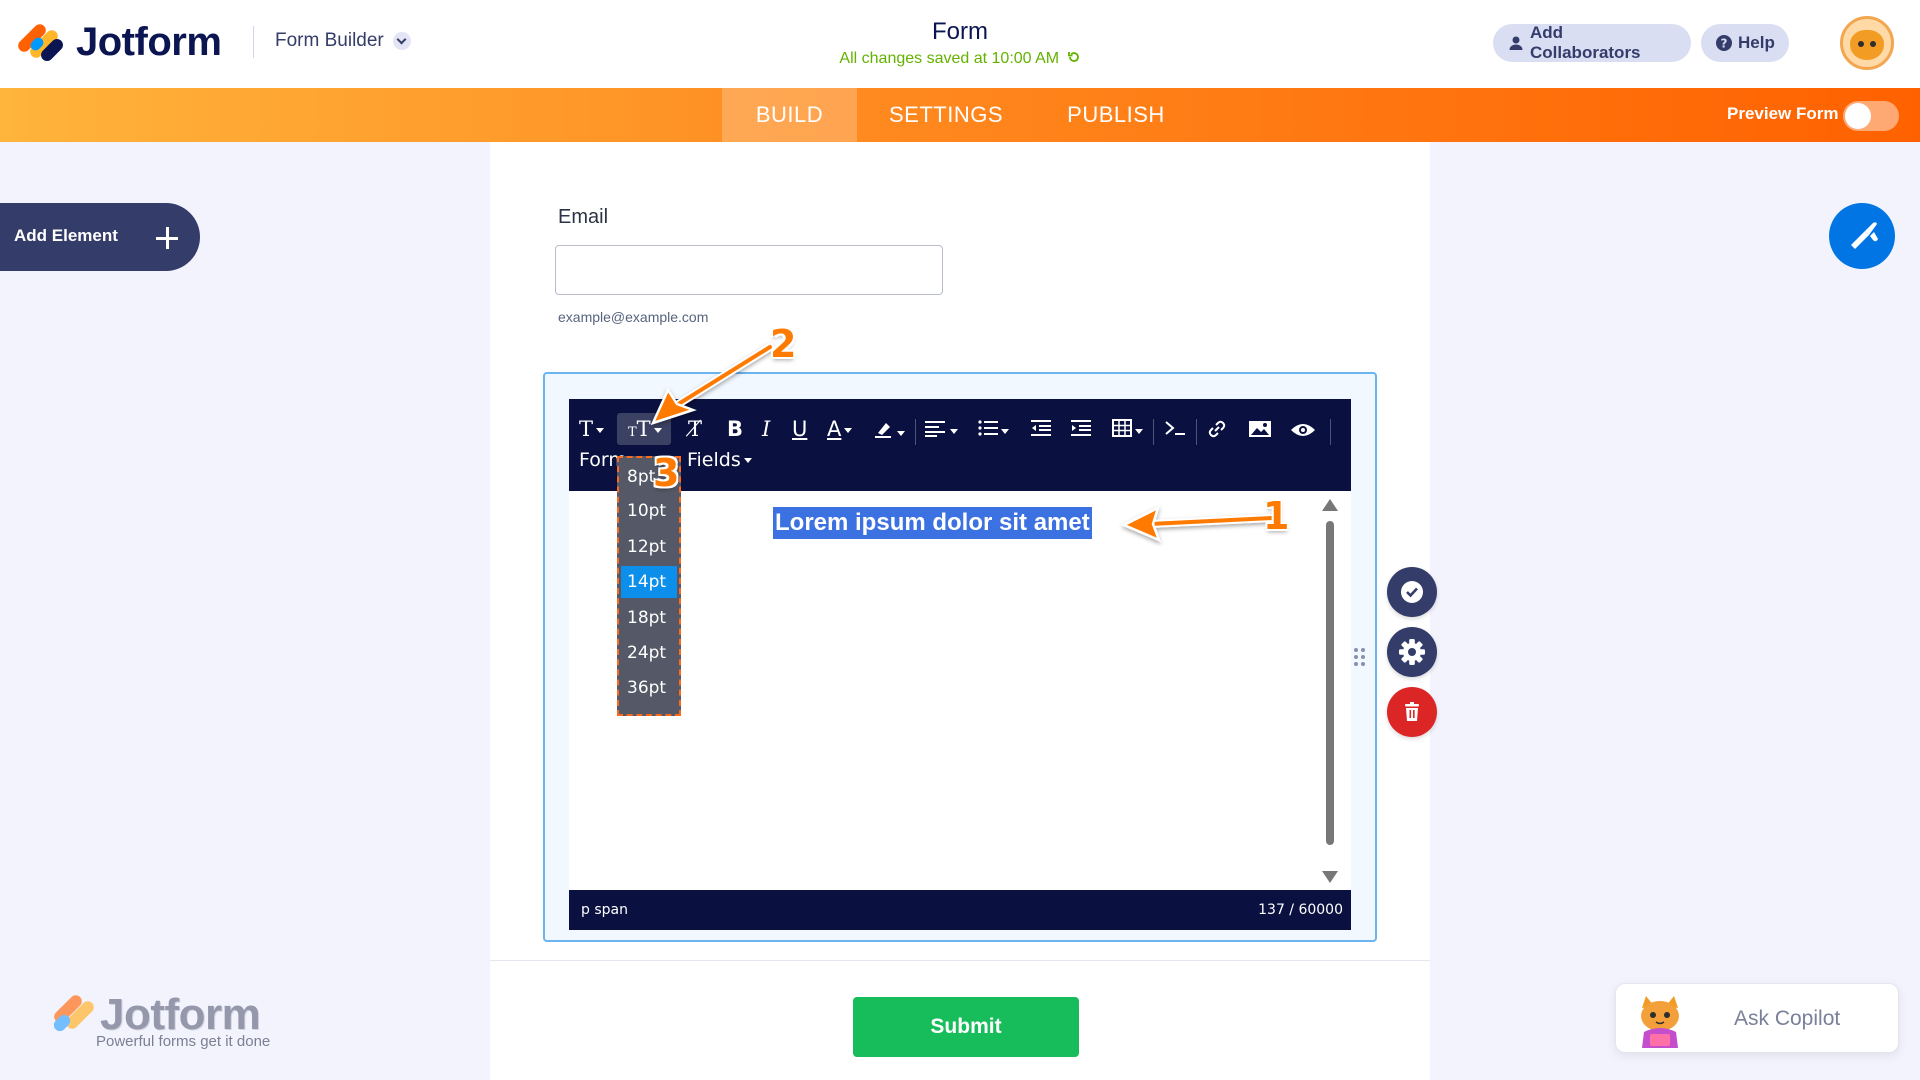 The height and width of the screenshot is (1080, 1920). What do you see at coordinates (1361, 659) in the screenshot?
I see `drag-handle-icon` at bounding box center [1361, 659].